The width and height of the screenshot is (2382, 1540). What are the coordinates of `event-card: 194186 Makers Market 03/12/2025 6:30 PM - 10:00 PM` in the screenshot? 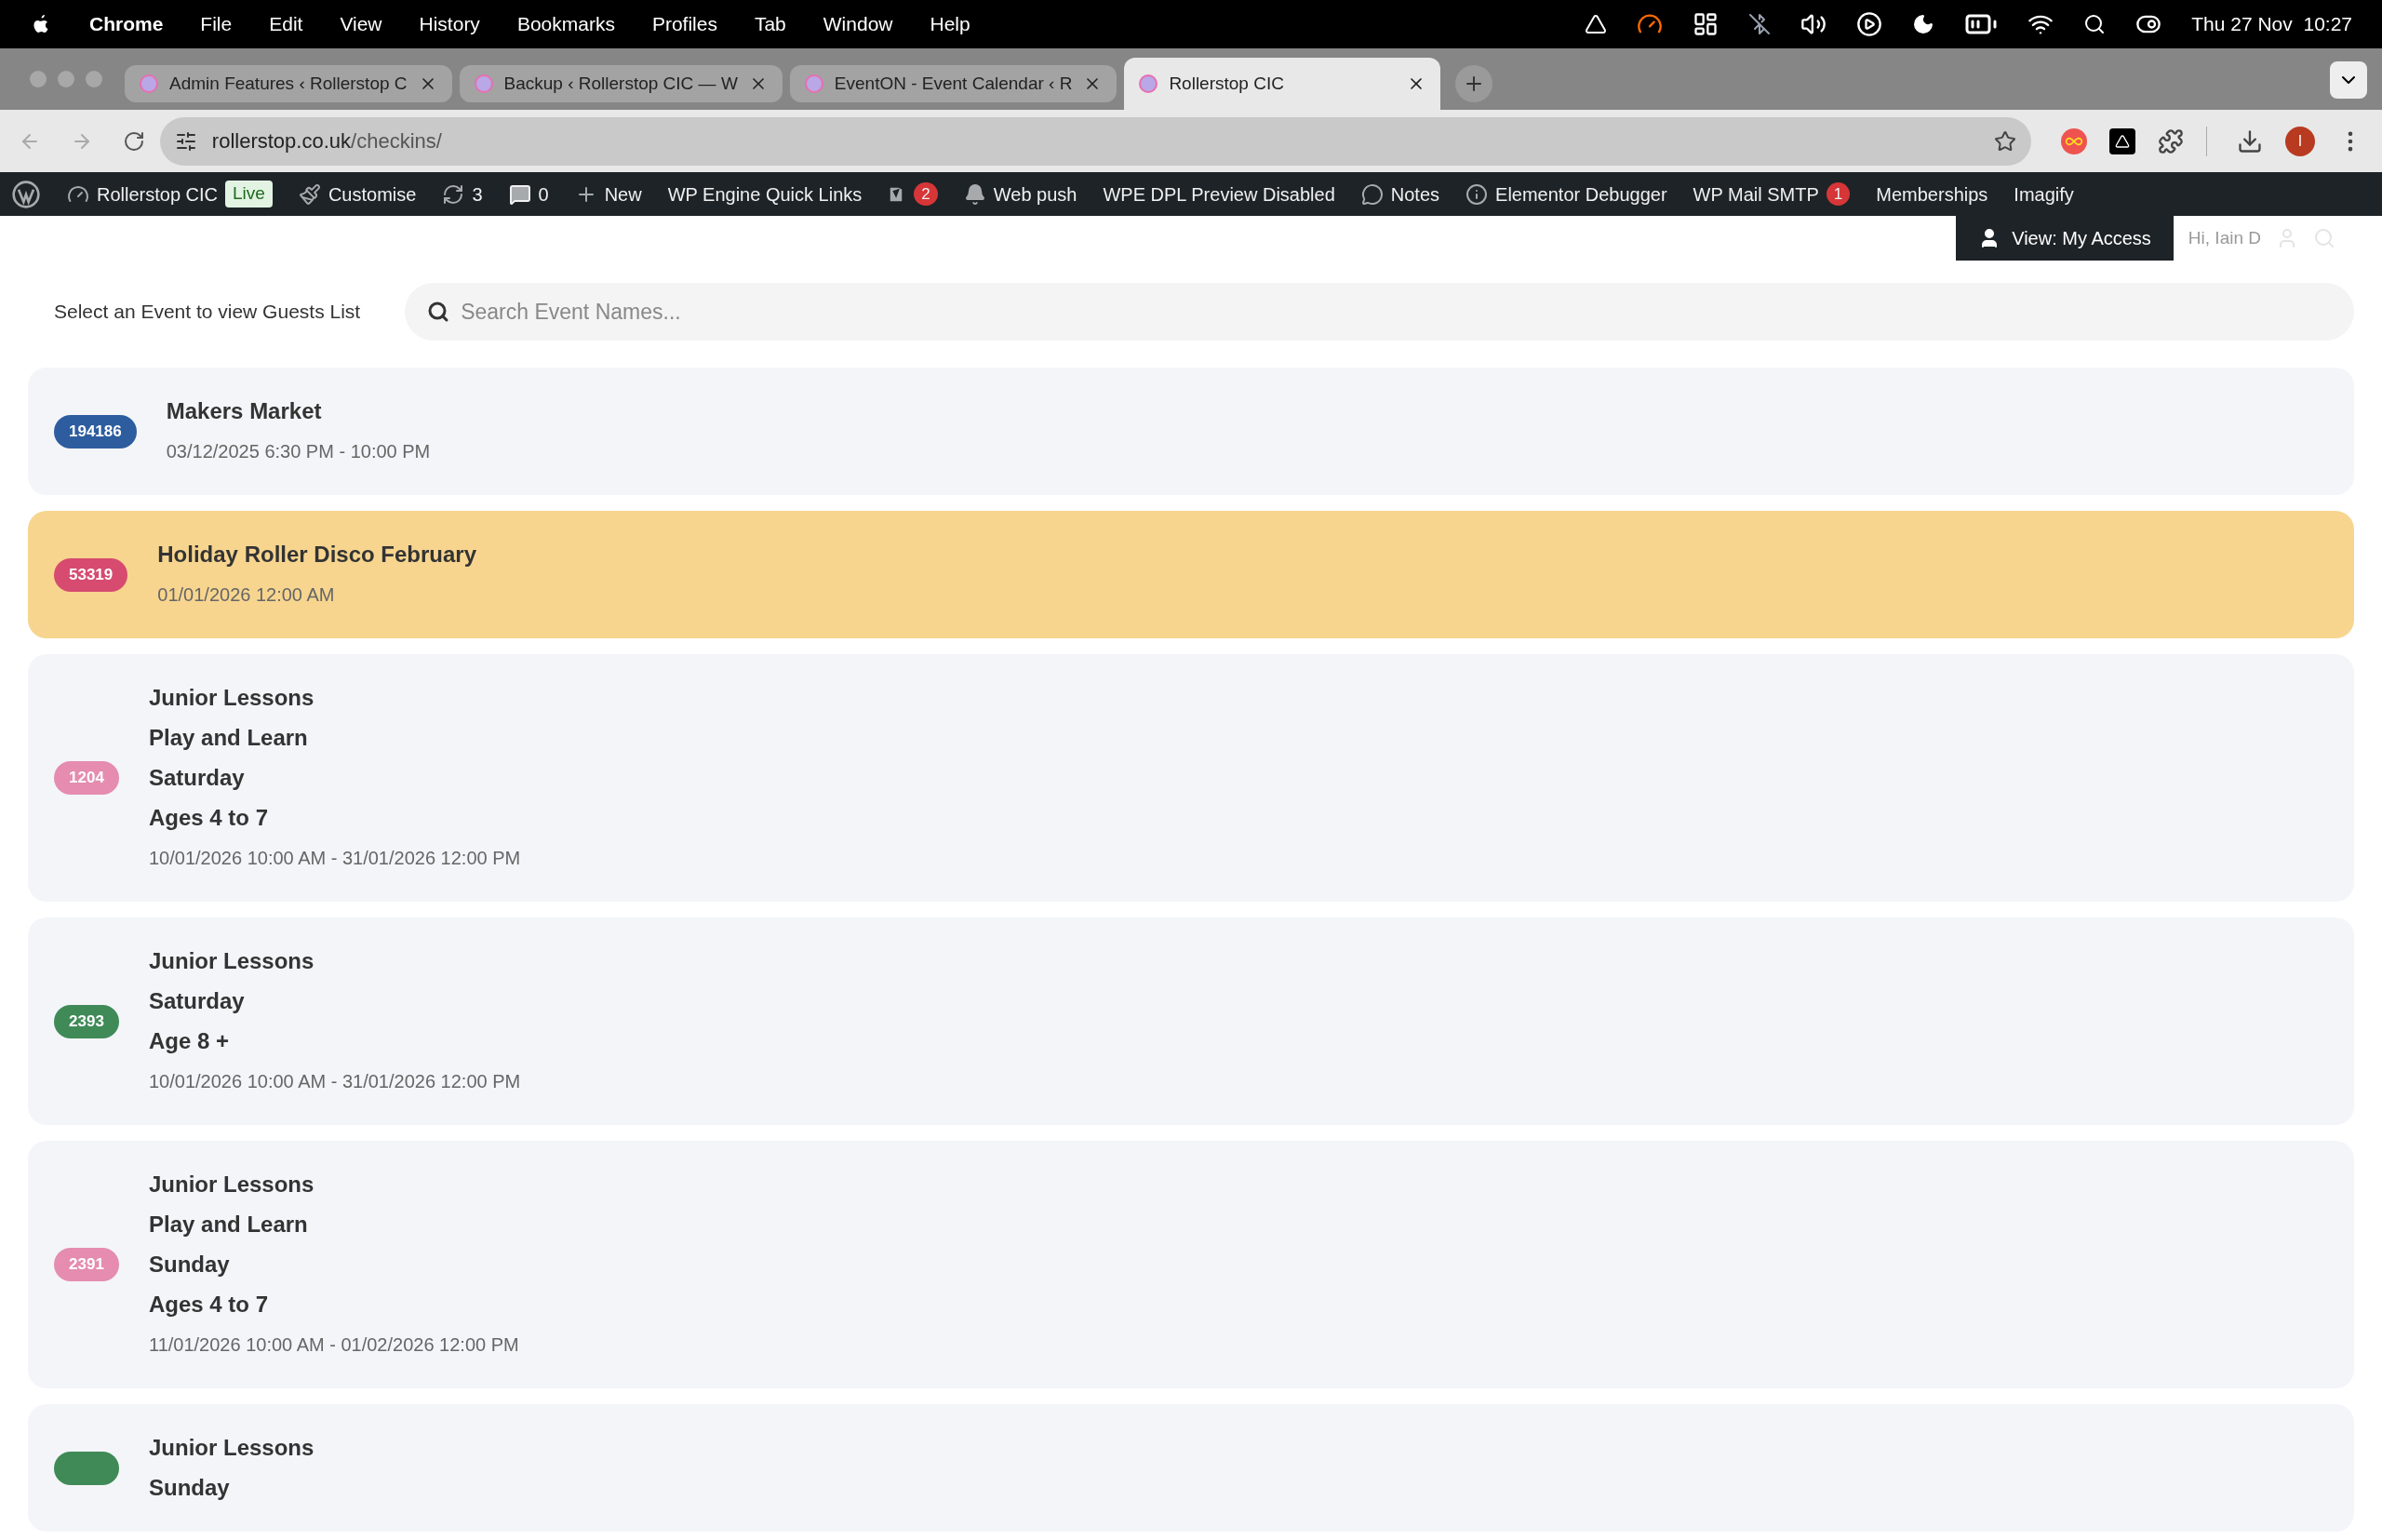 It's located at (1191, 431).